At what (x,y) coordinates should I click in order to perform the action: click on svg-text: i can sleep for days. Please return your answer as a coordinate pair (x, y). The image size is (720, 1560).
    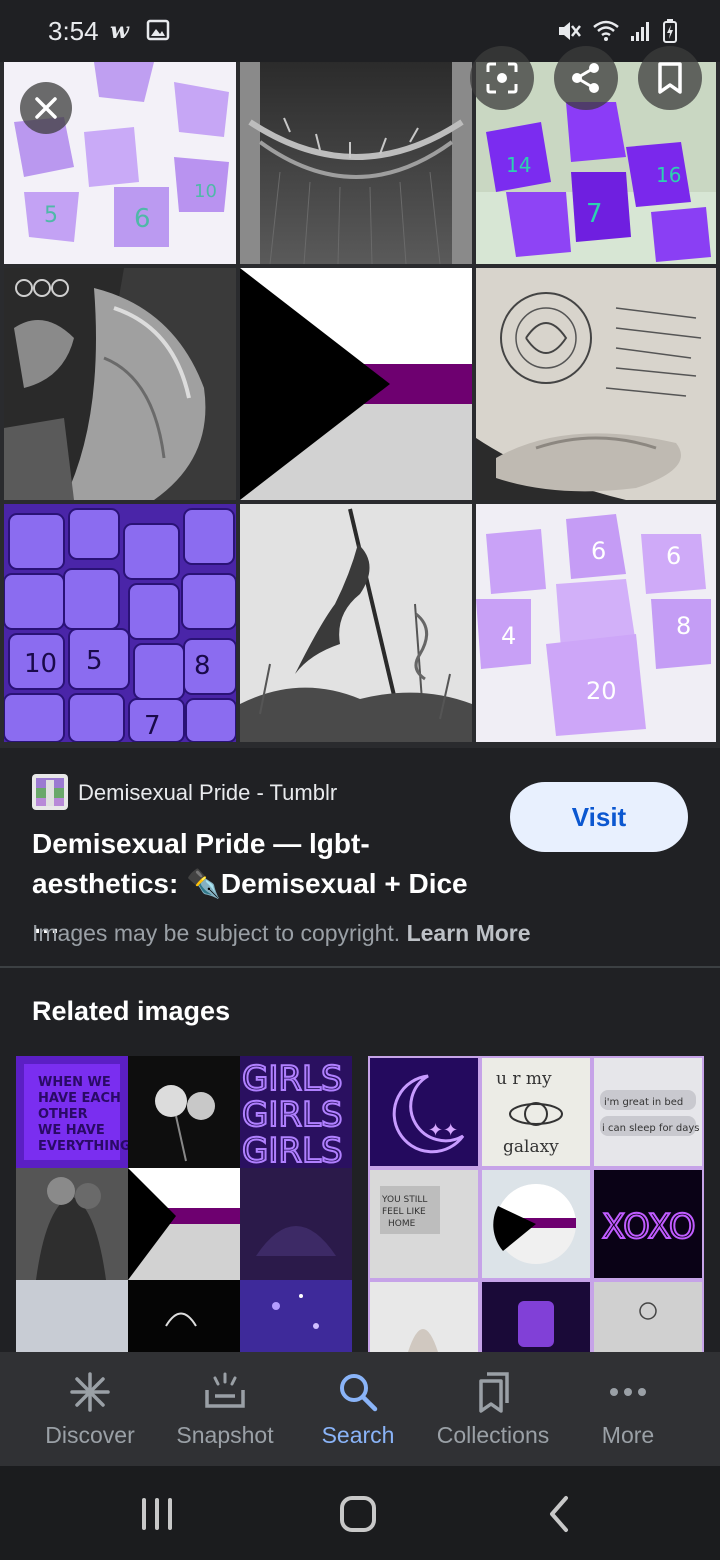
    Looking at the image, I should click on (650, 1128).